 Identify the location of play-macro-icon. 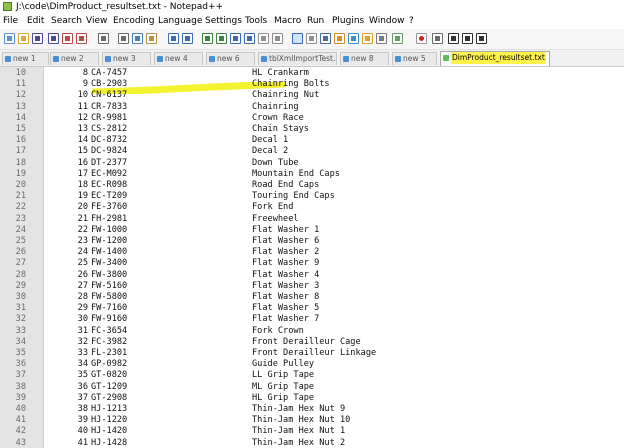
(453, 38).